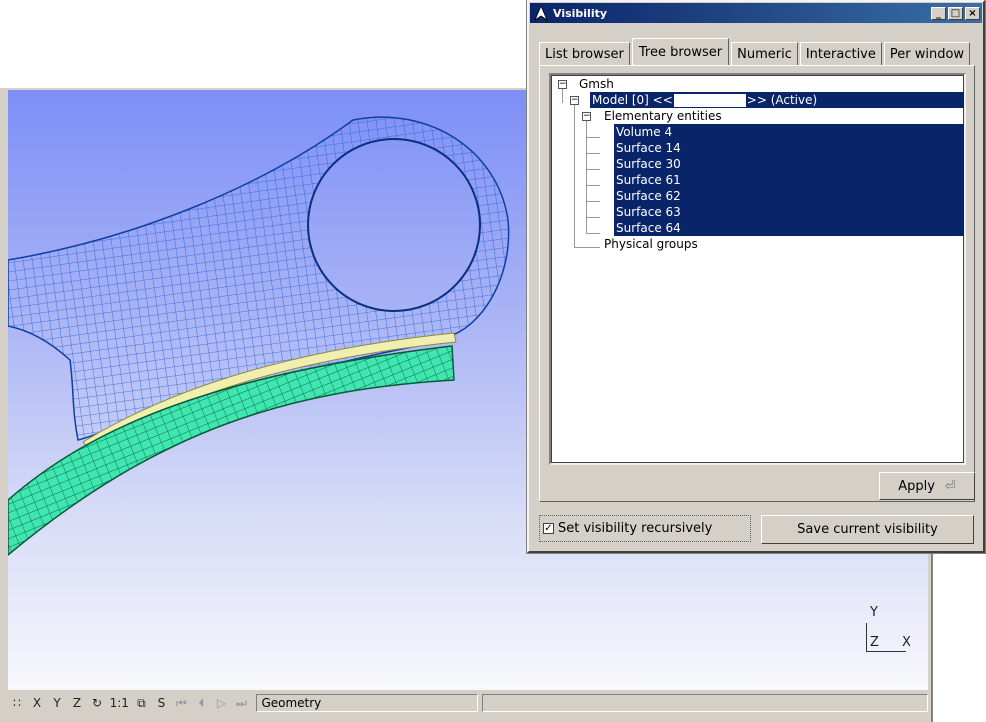 The width and height of the screenshot is (986, 722). Describe the element at coordinates (896, 630) in the screenshot. I see `axes-indicator: Y Z X` at that location.